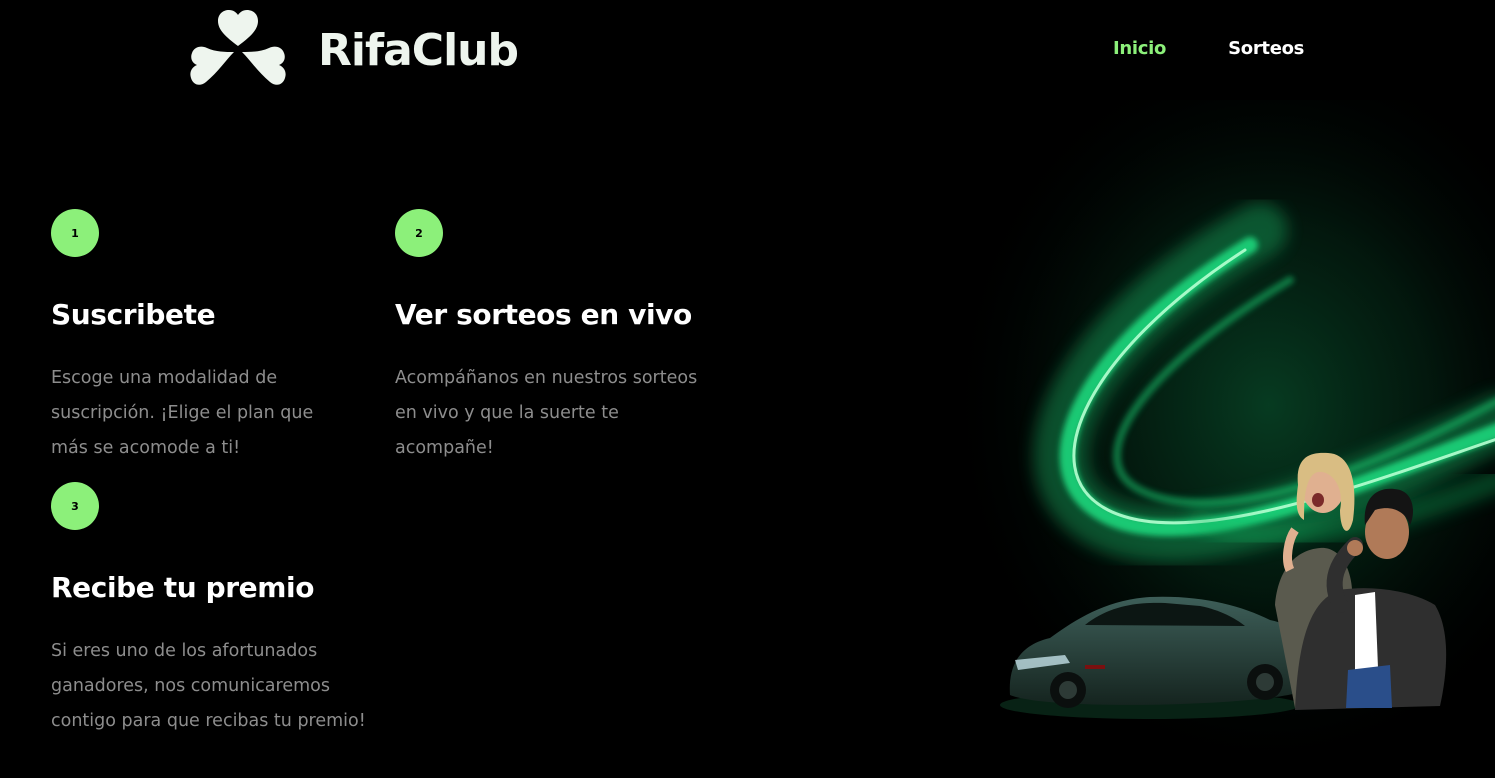 This screenshot has width=1495, height=778. What do you see at coordinates (1208, 48) in the screenshot?
I see `main-nav: Inicio Sorteos` at bounding box center [1208, 48].